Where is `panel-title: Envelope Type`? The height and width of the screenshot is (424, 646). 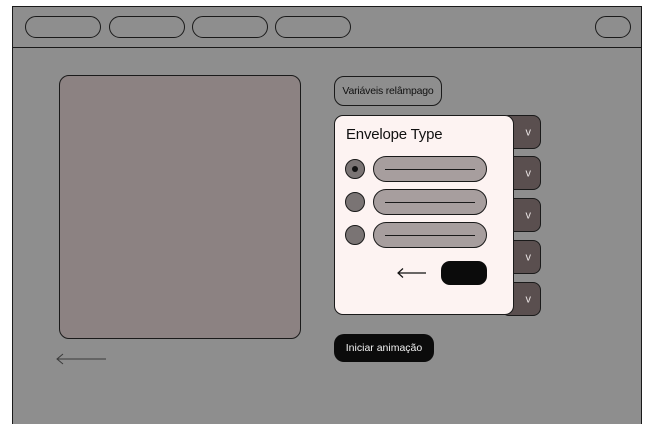
panel-title: Envelope Type is located at coordinates (394, 134).